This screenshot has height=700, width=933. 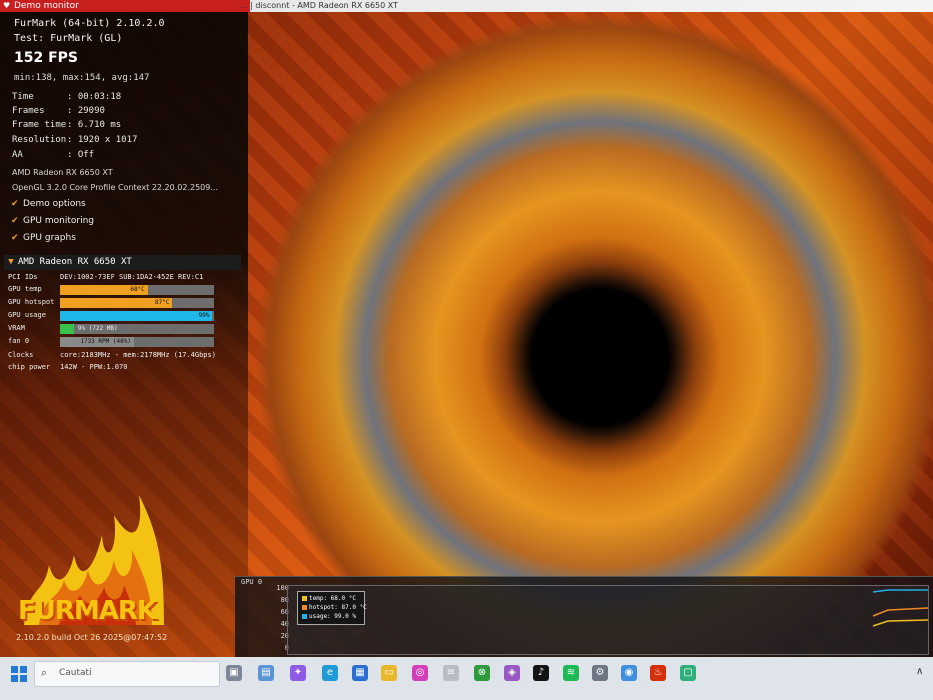 I want to click on notepad-icon: ≡, so click(x=451, y=673).